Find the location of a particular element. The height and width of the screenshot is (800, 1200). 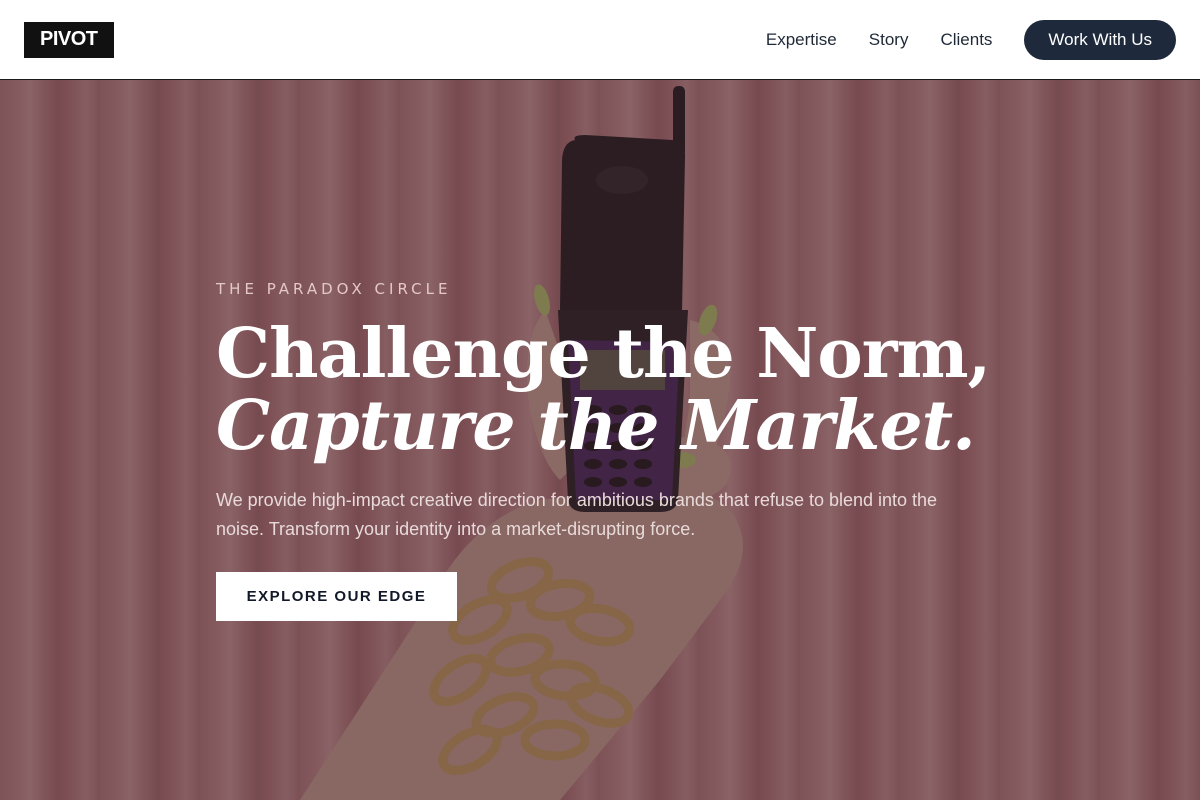

nav-link-story: Story is located at coordinates (889, 40).